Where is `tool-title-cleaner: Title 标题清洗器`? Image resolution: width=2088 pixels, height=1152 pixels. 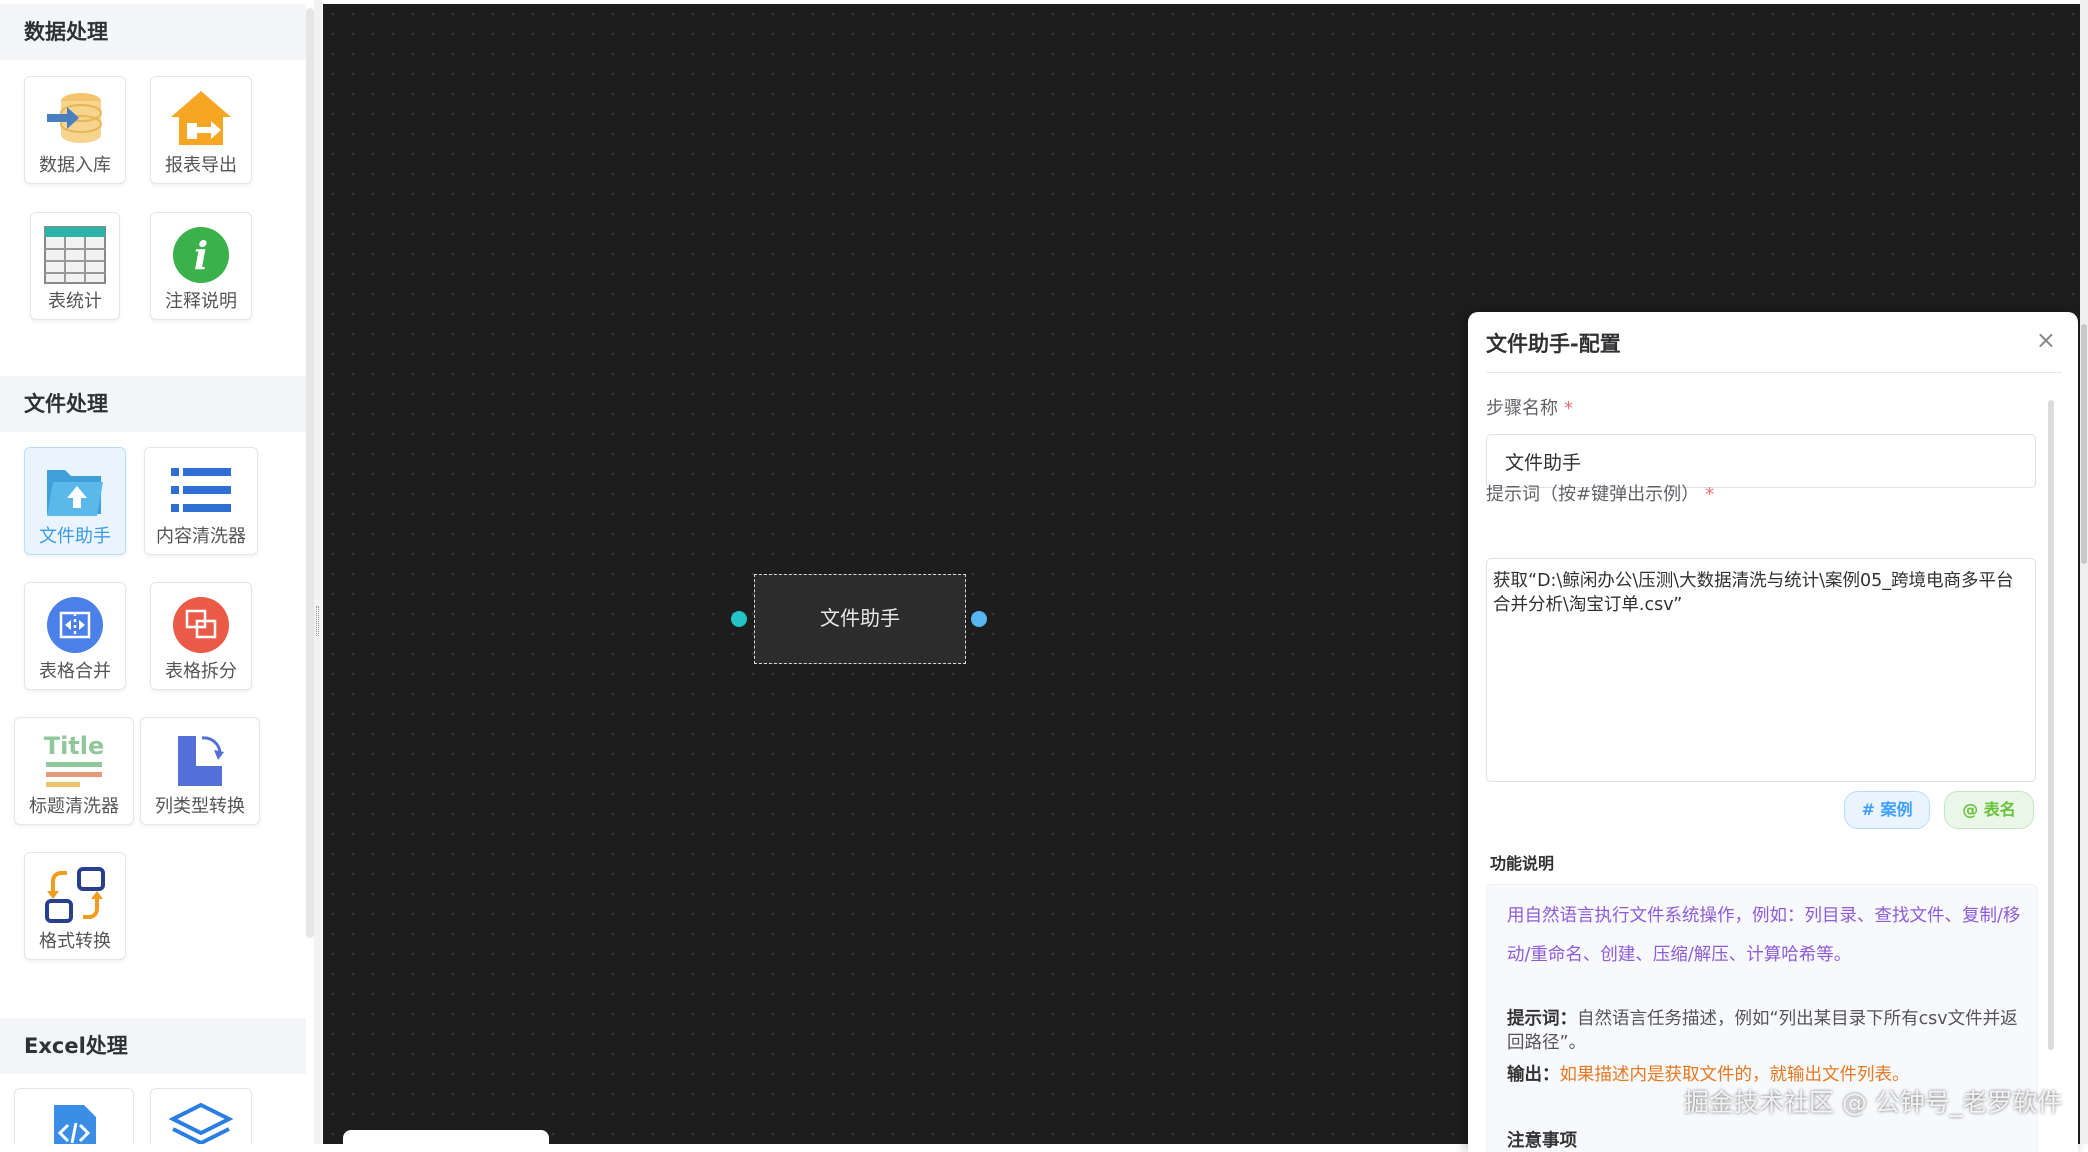
tool-title-cleaner: Title 标题清洗器 is located at coordinates (74, 771).